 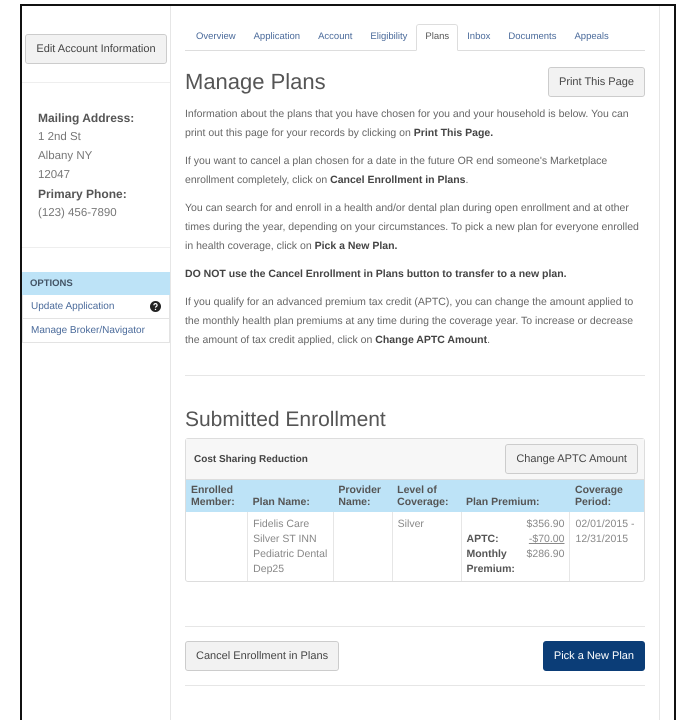 I want to click on column-header: Level of Coverage:, so click(x=426, y=496).